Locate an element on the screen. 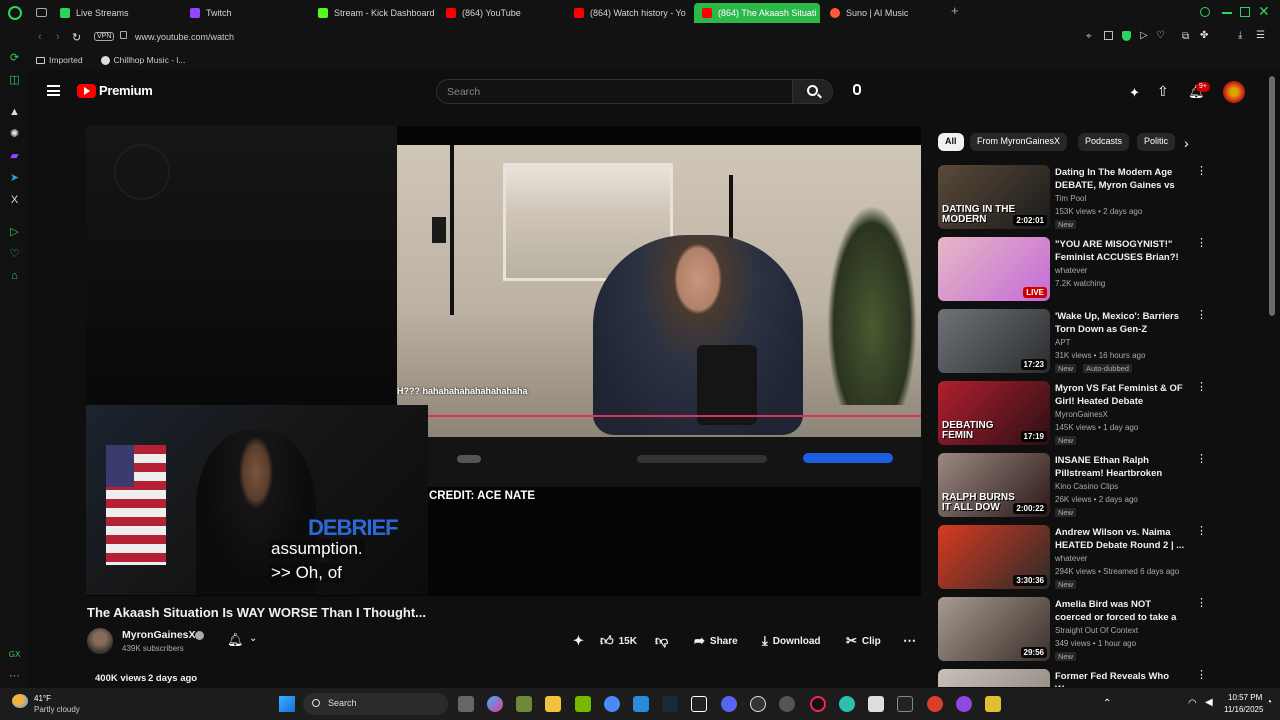  menu-icon: ☰ is located at coordinates (1260, 35).